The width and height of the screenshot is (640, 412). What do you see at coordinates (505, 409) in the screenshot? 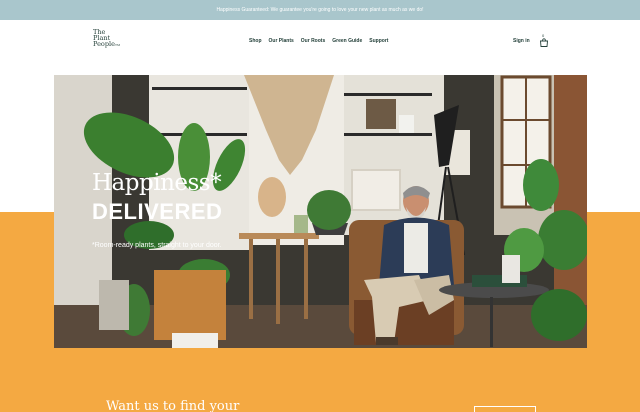
I see `quiz-teaser-button` at bounding box center [505, 409].